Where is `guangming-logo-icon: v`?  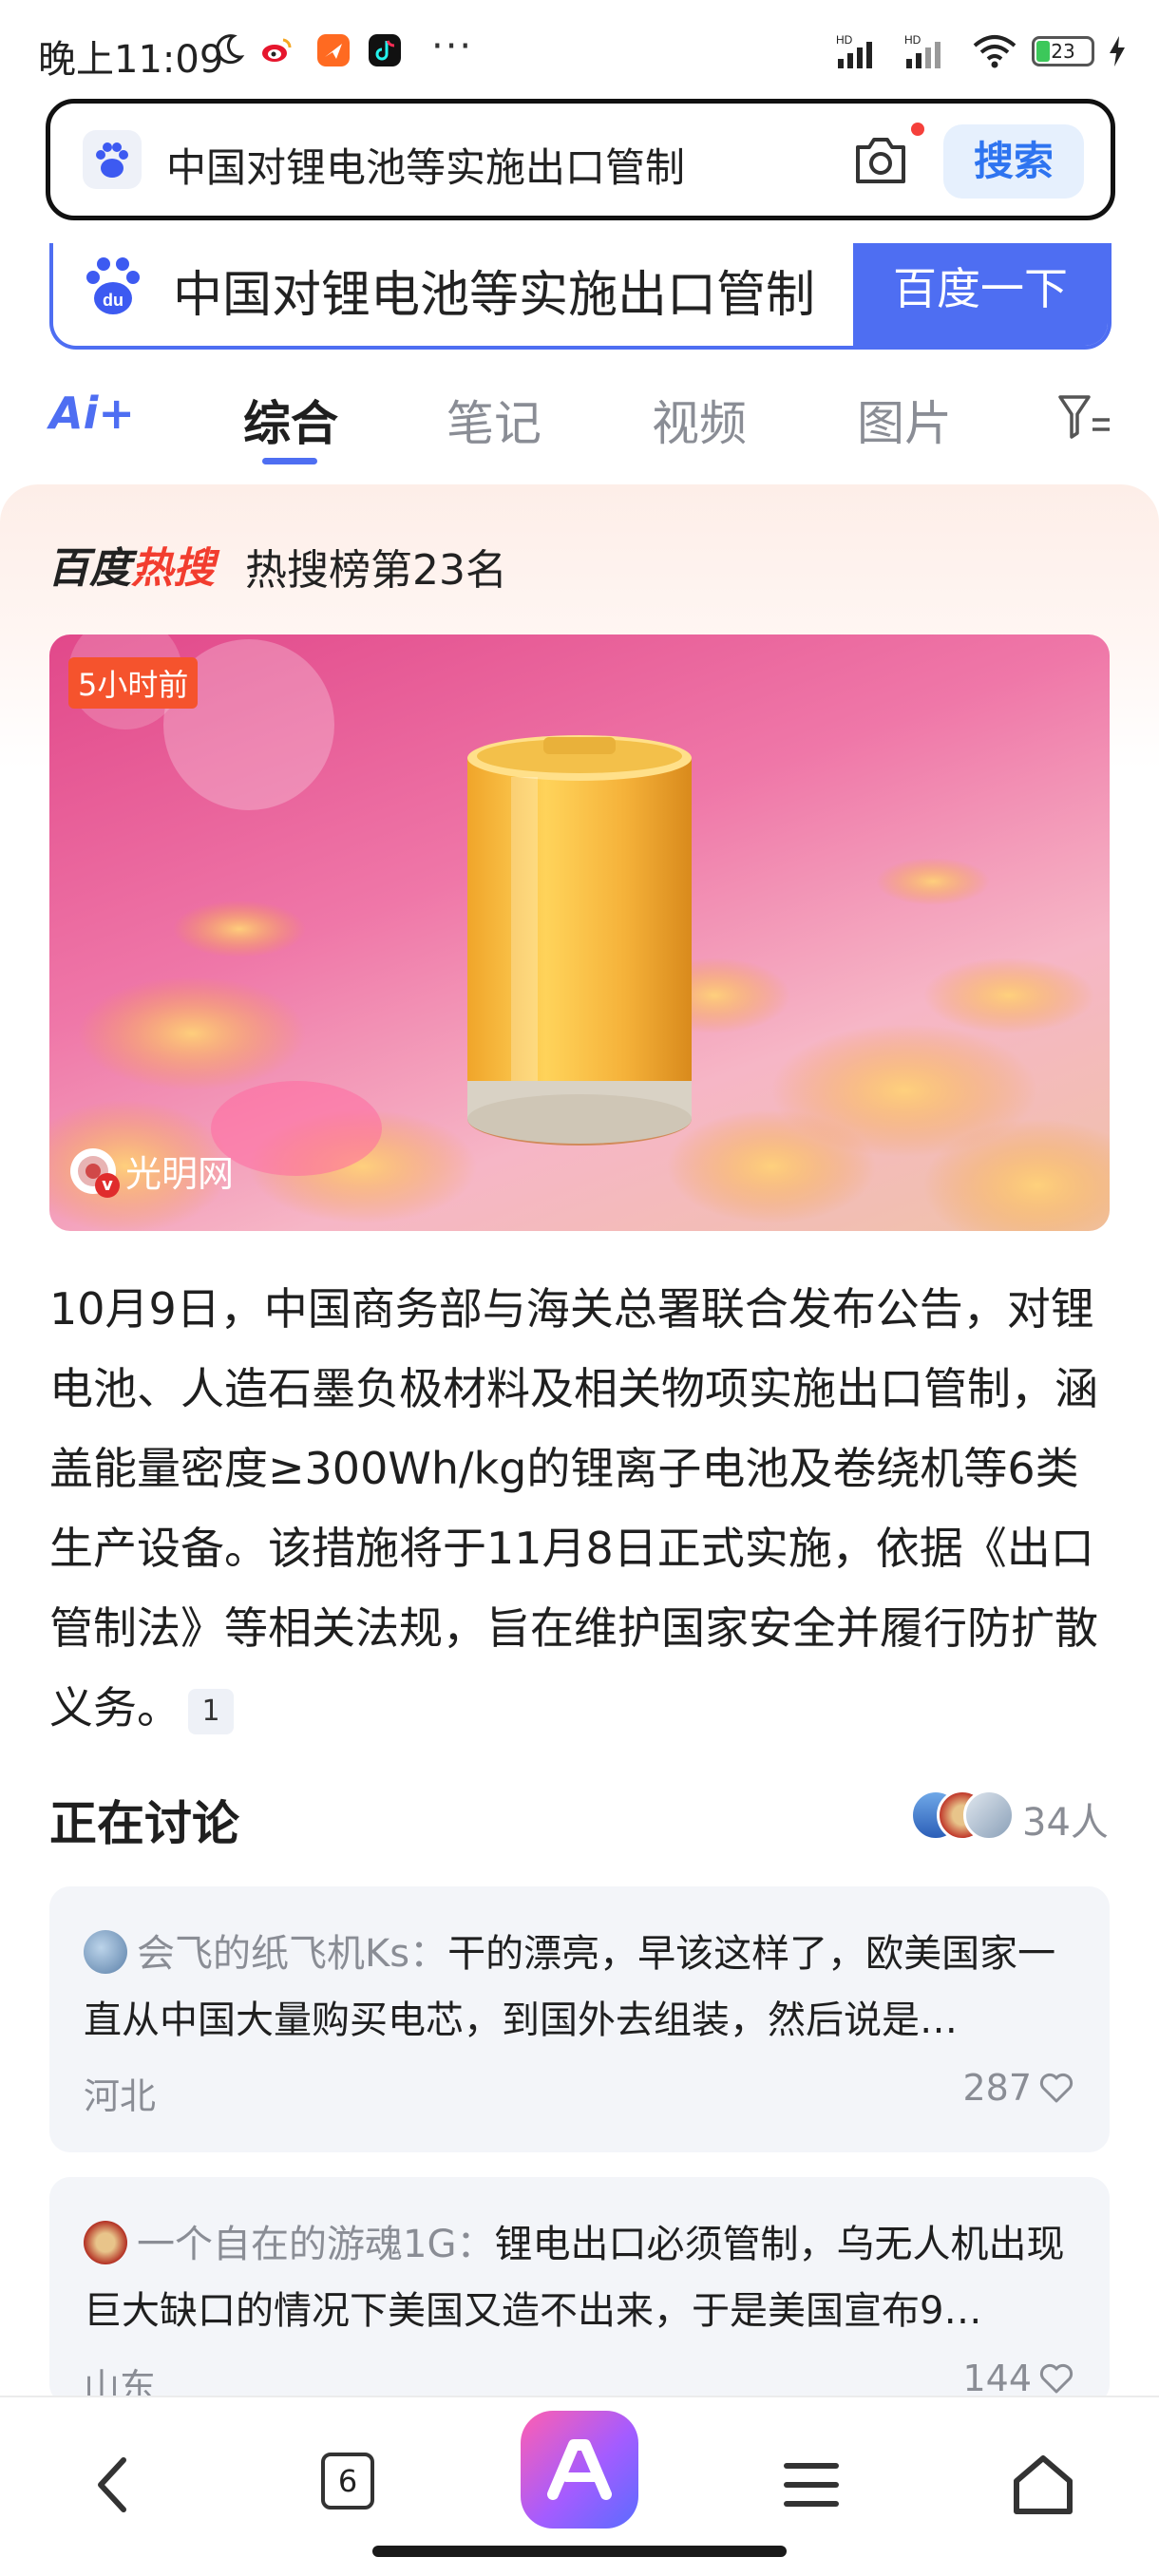
guangming-logo-icon: v is located at coordinates (95, 1172).